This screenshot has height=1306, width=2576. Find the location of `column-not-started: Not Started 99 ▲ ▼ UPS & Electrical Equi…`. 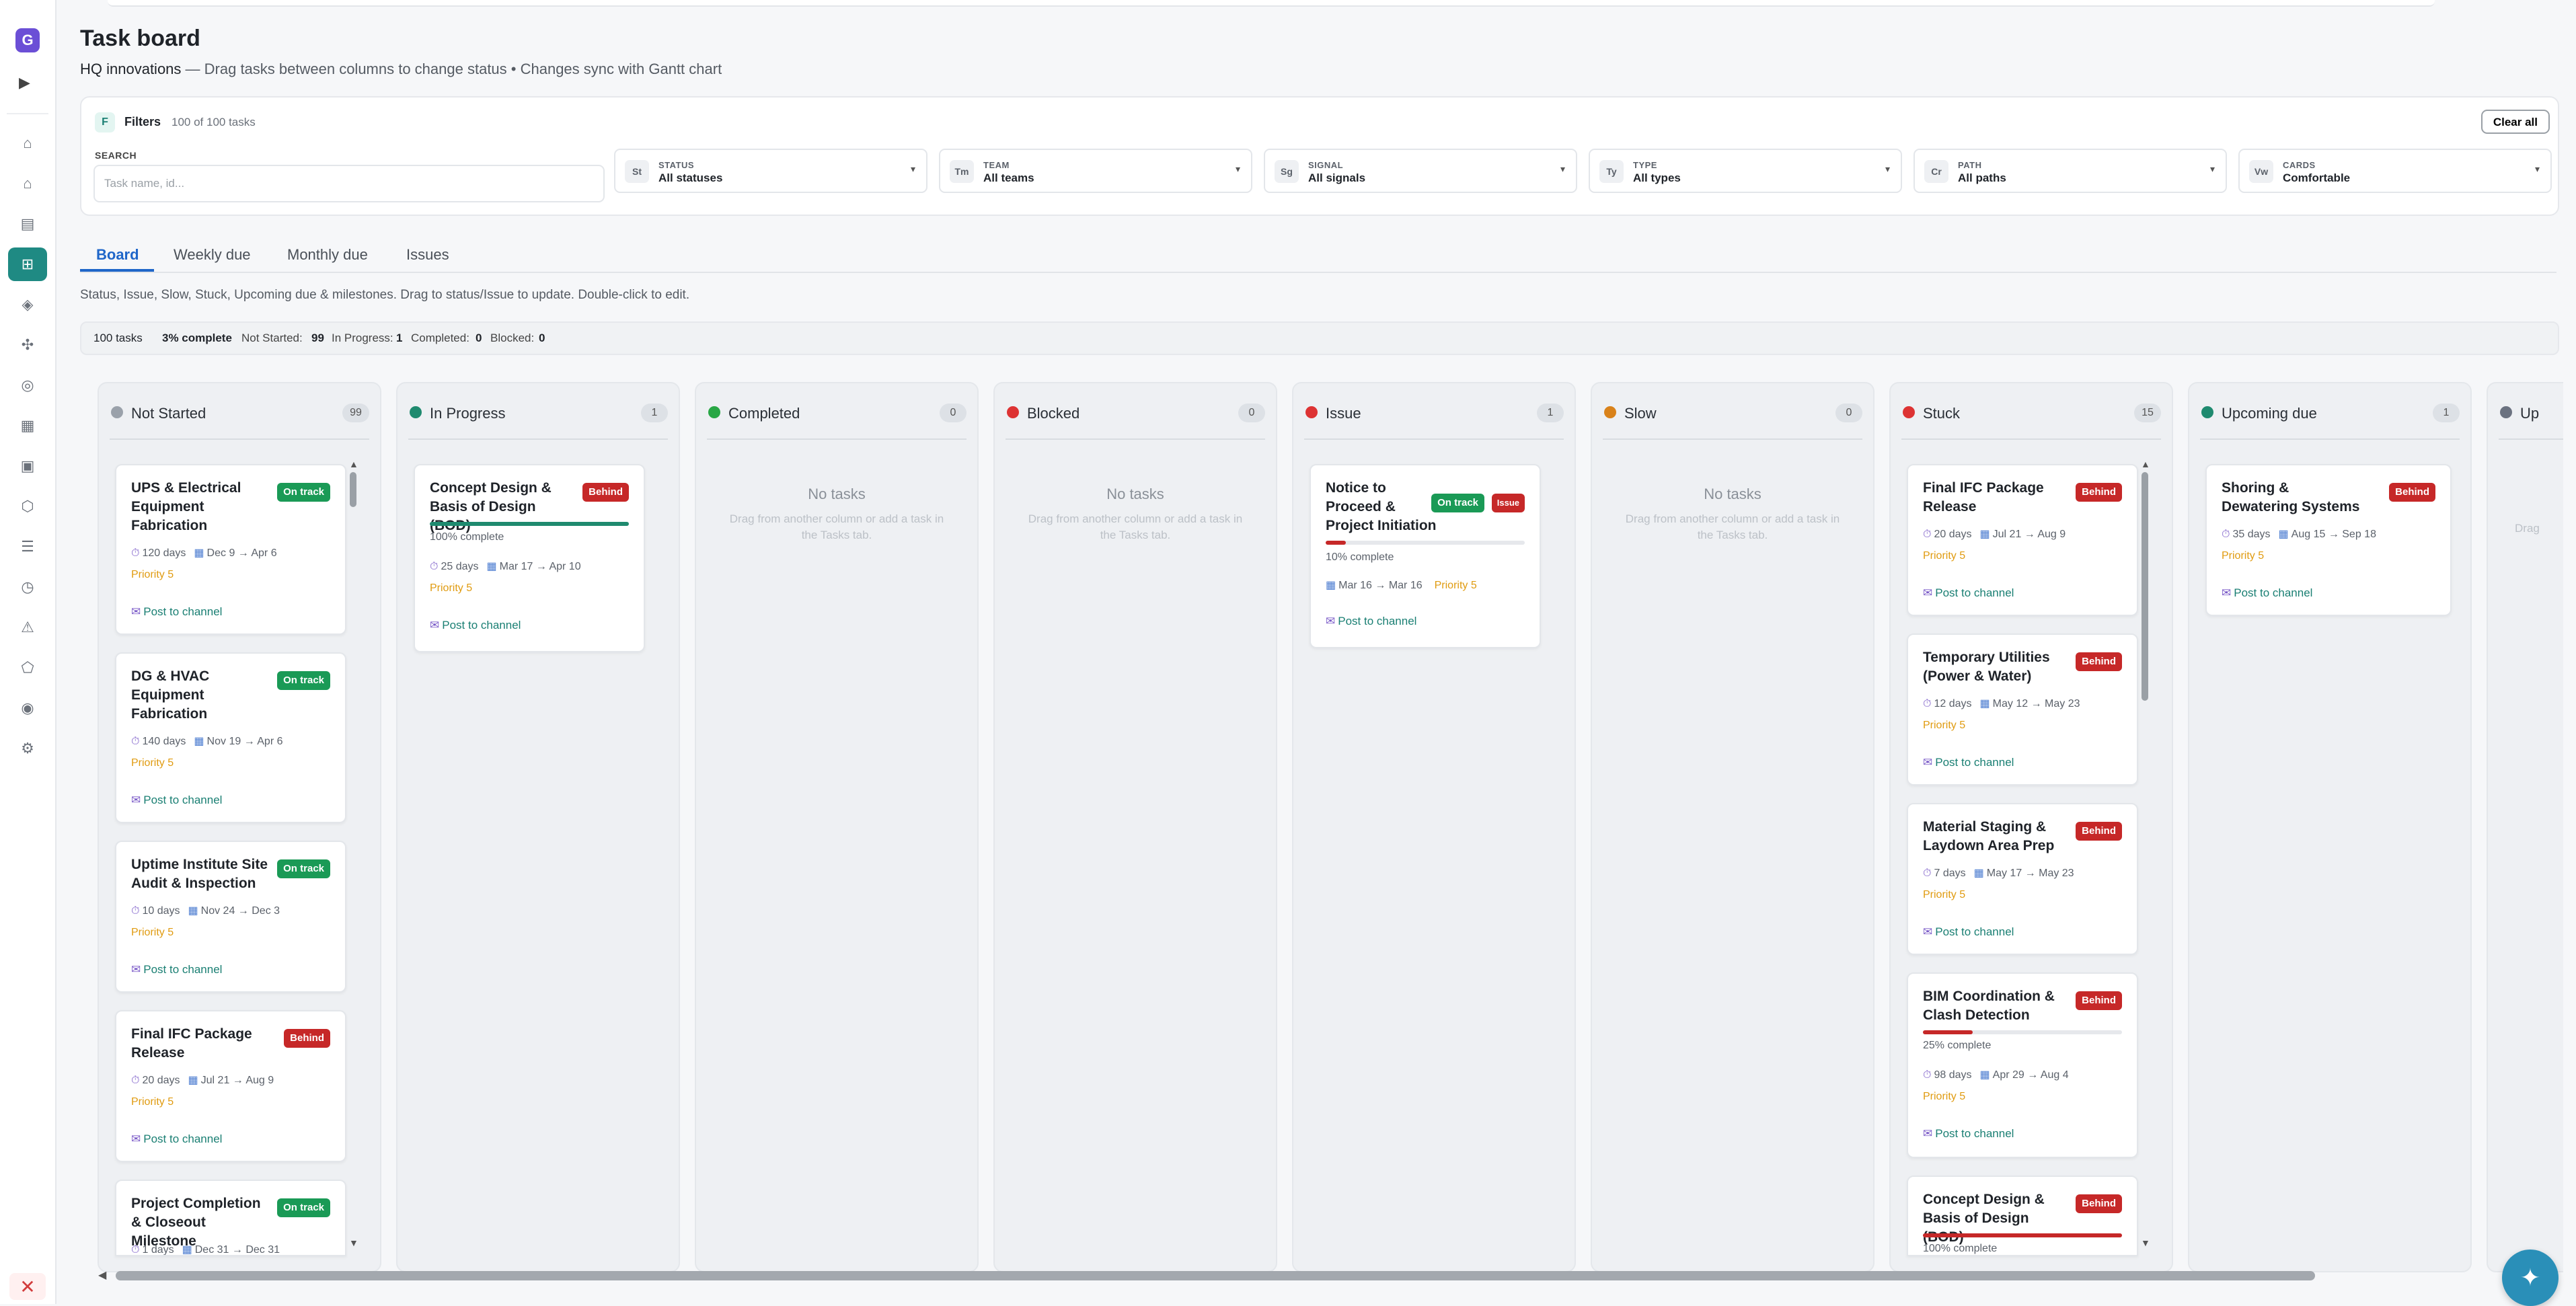

column-not-started: Not Started 99 ▲ ▼ UPS & Electrical Equi… is located at coordinates (239, 827).